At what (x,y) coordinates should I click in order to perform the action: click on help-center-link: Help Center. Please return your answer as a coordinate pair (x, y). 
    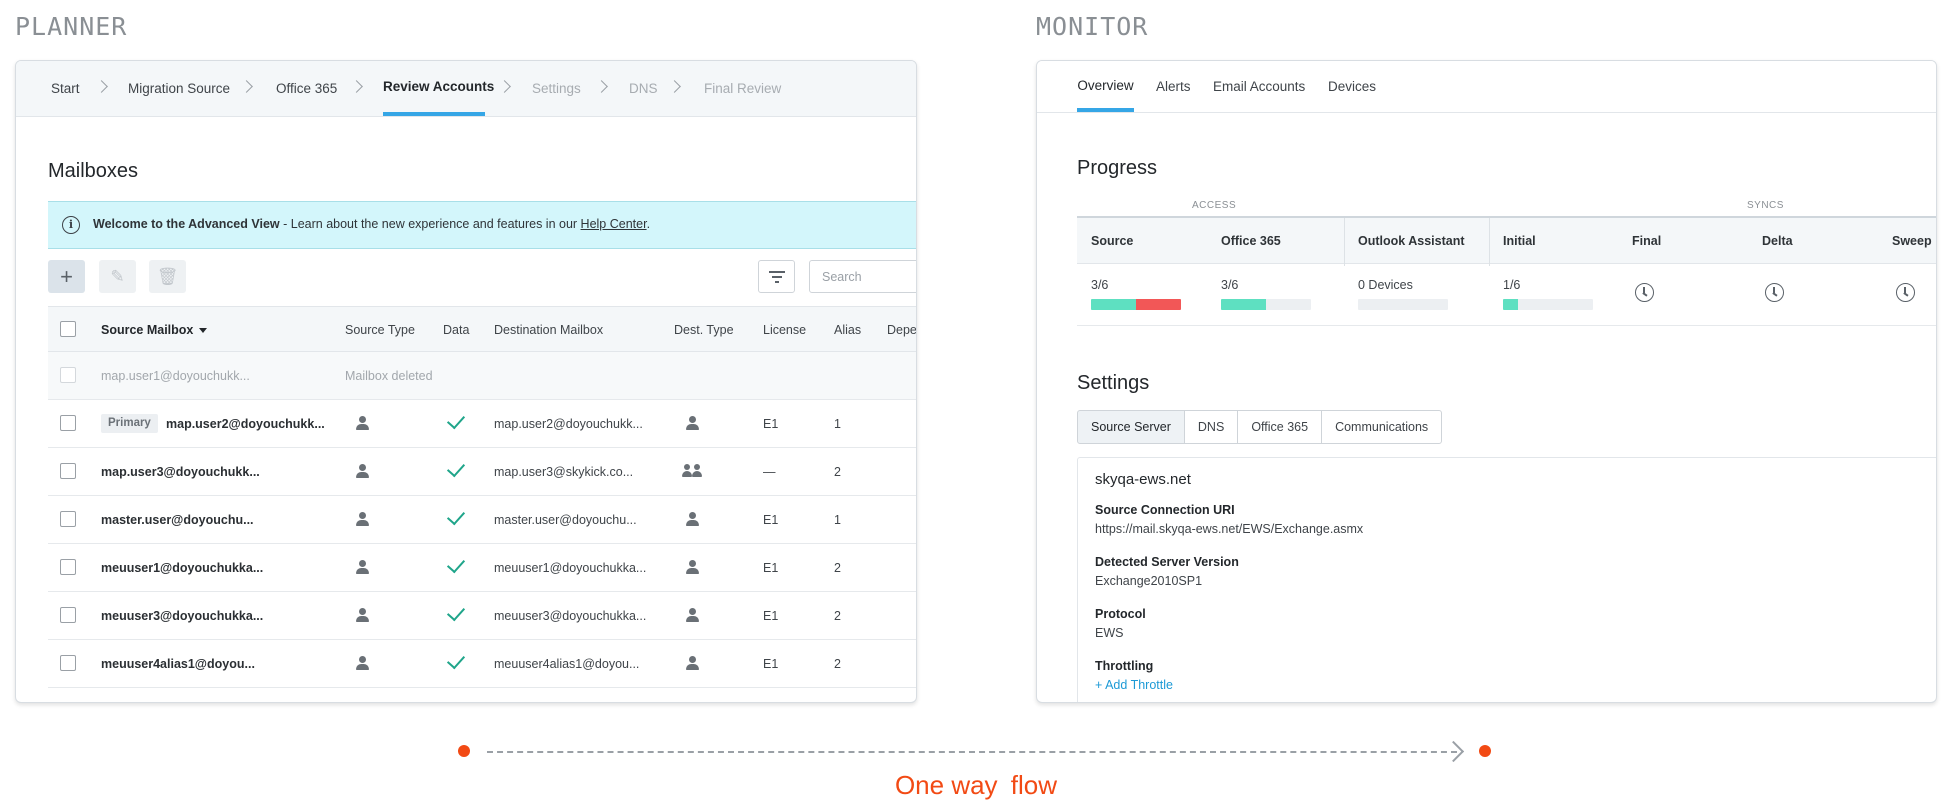
    Looking at the image, I should click on (614, 224).